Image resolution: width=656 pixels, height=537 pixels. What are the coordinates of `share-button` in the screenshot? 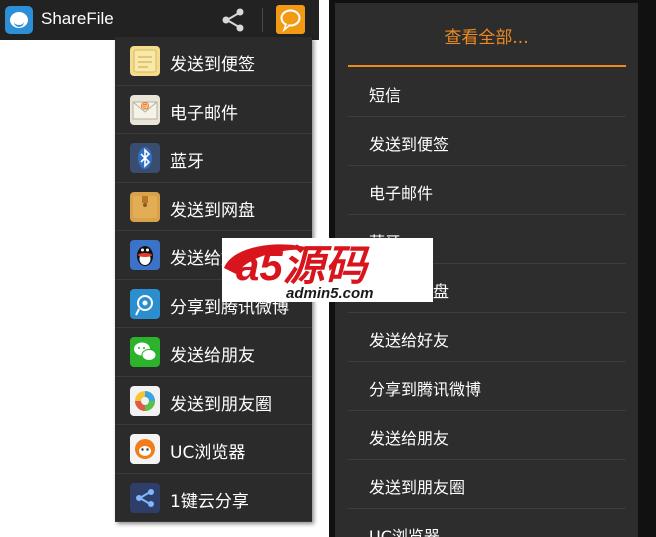 It's located at (233, 20).